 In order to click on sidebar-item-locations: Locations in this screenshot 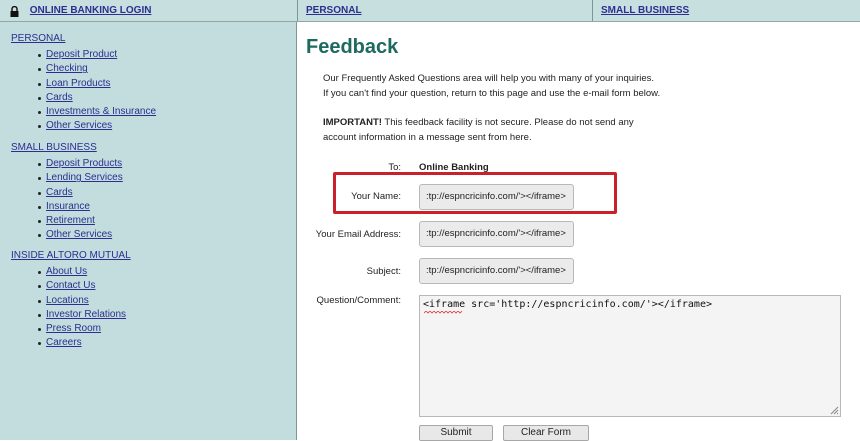, I will do `click(63, 301)`.